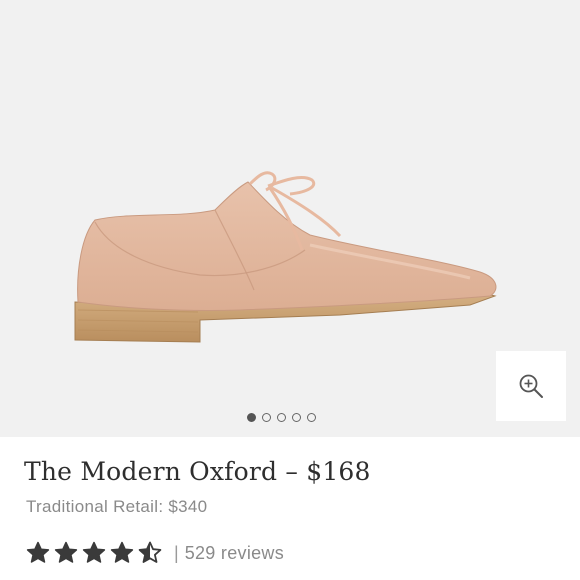 The width and height of the screenshot is (580, 580). I want to click on zoom-button, so click(531, 386).